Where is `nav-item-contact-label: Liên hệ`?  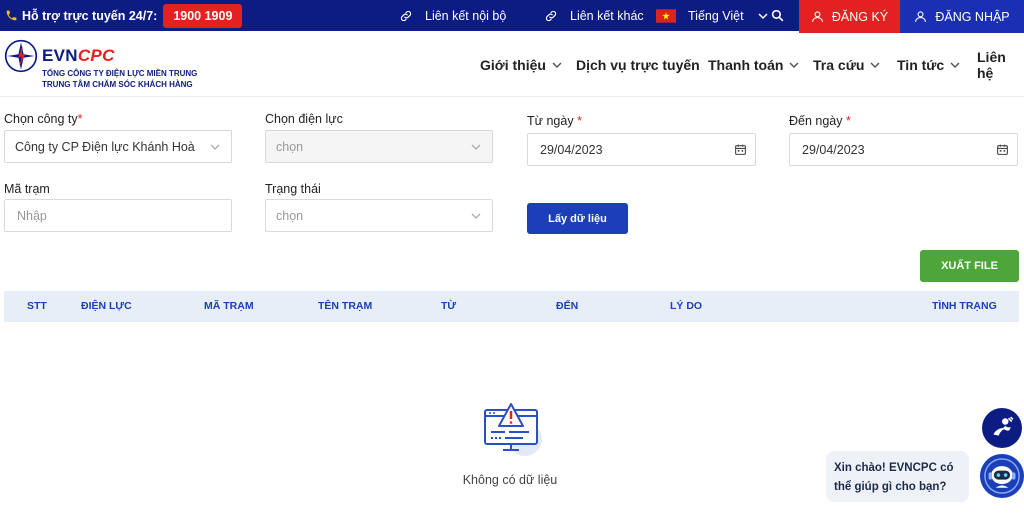 nav-item-contact-label: Liên hệ is located at coordinates (991, 65).